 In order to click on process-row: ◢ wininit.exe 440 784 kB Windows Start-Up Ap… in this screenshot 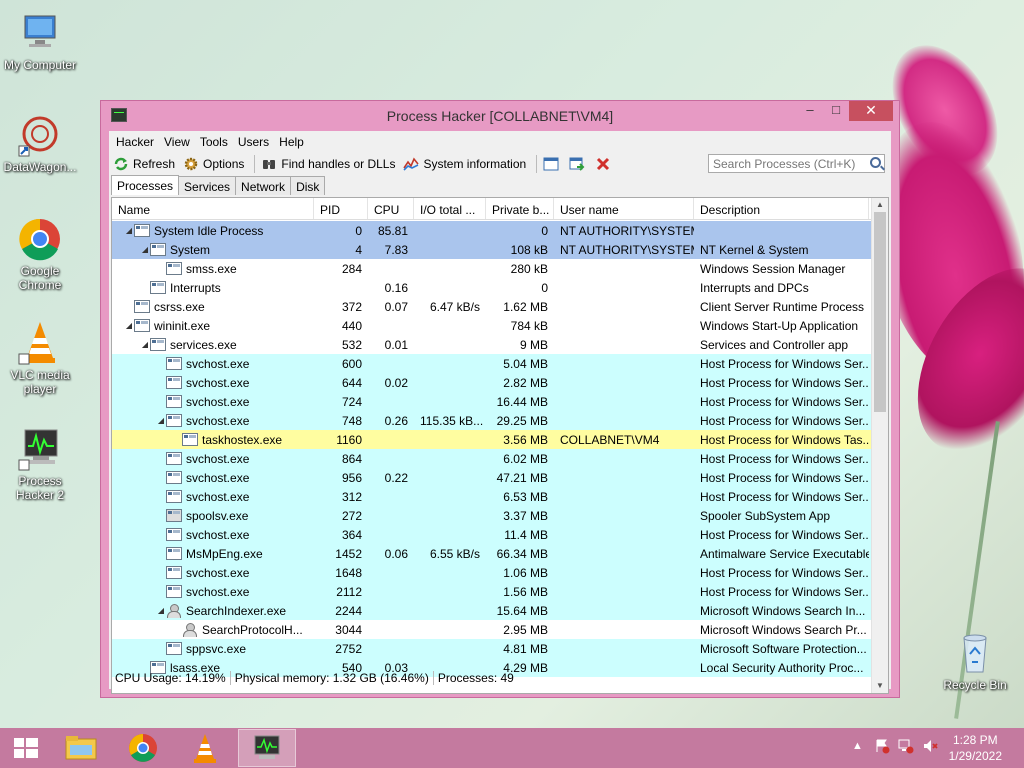, I will do `click(491, 325)`.